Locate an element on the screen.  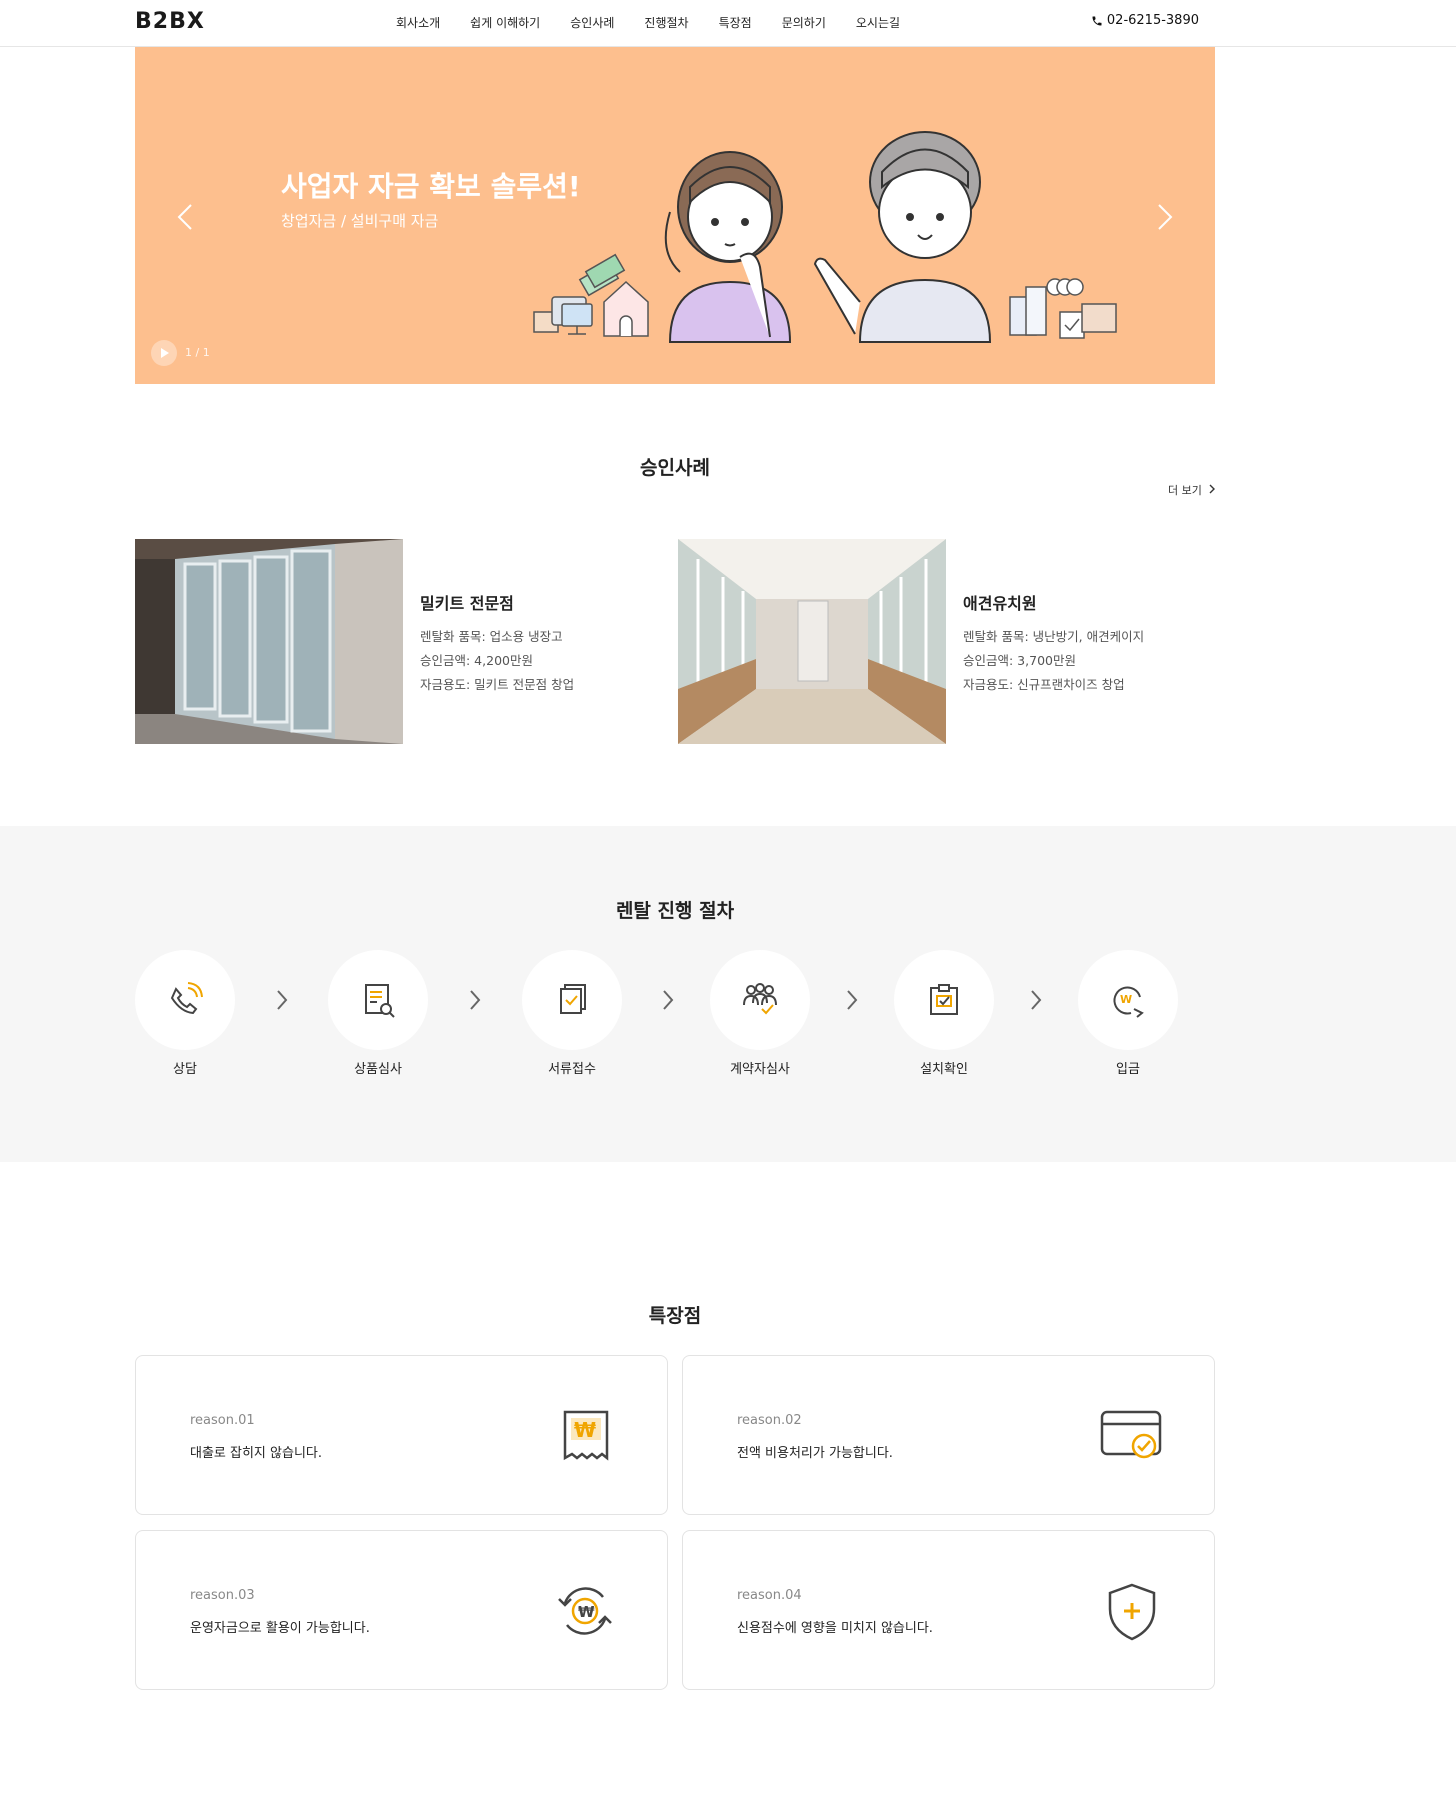
document-search-icon is located at coordinates (380, 1001).